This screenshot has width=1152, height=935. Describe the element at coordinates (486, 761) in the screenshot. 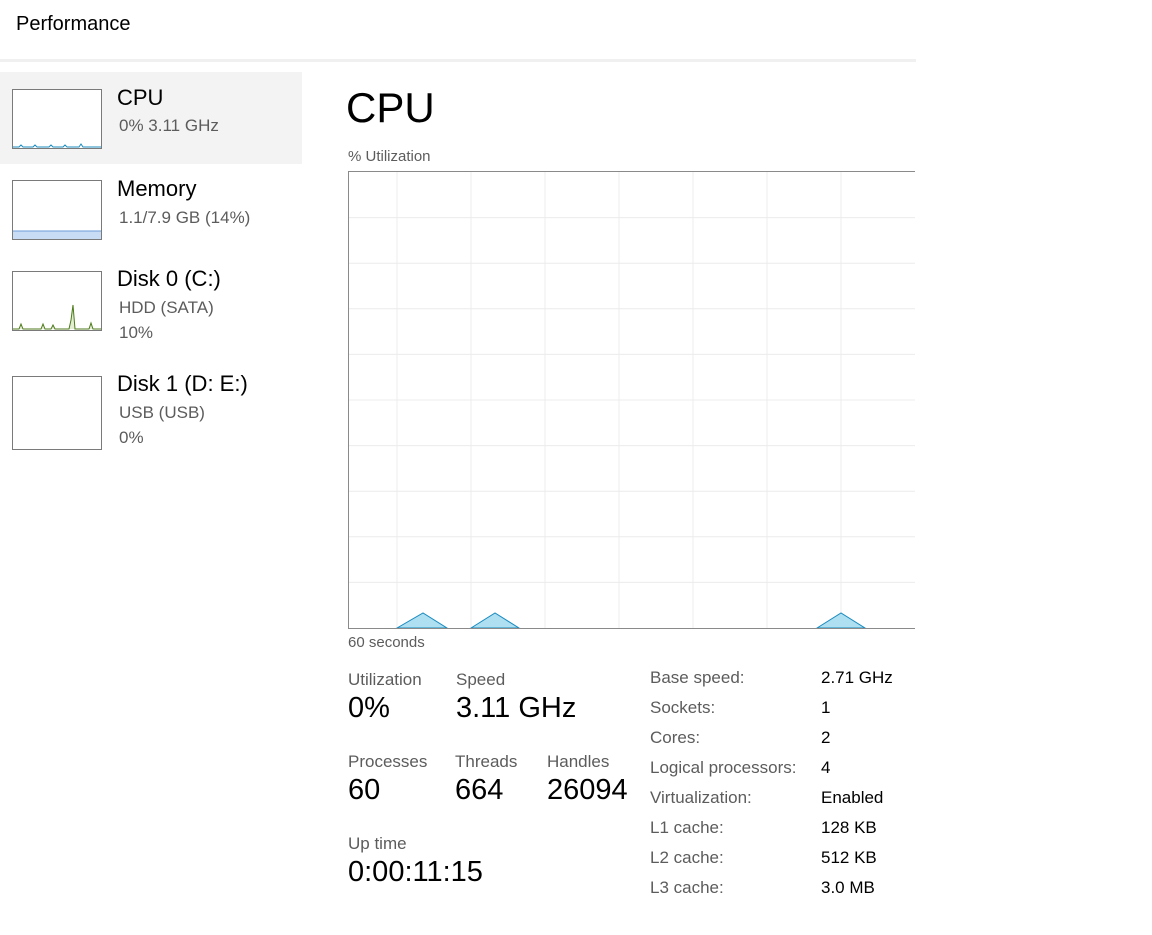

I see `stat-label: Threads` at that location.